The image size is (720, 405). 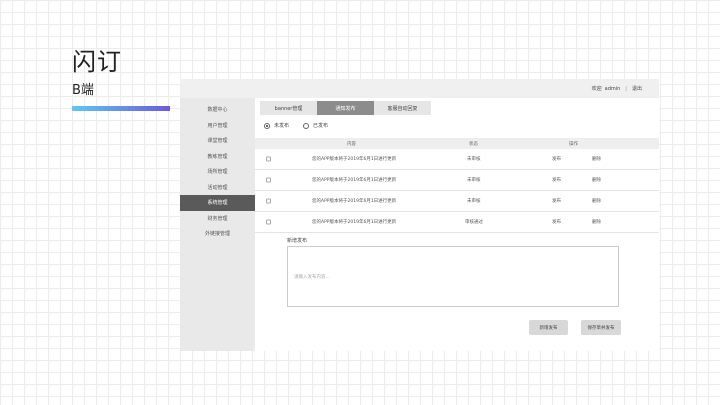 What do you see at coordinates (596, 89) in the screenshot?
I see `welcome-text: 欢迎` at bounding box center [596, 89].